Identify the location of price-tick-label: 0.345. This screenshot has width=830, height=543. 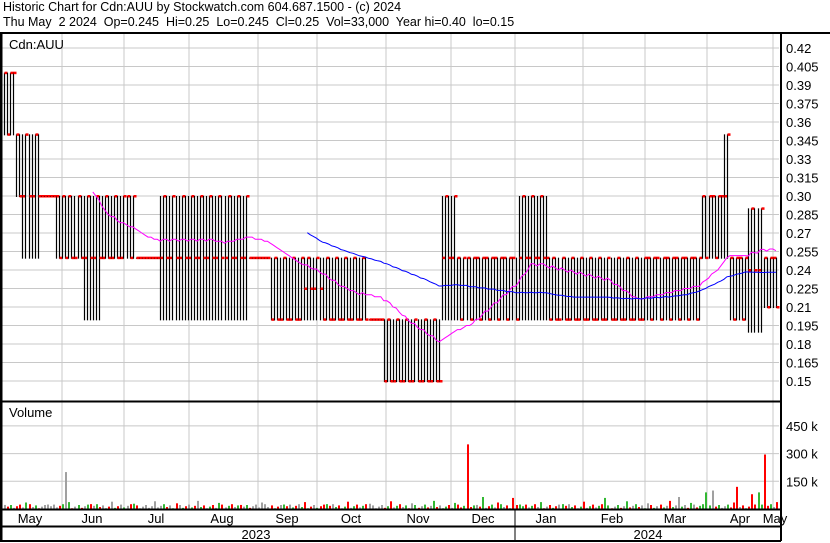
(802, 141).